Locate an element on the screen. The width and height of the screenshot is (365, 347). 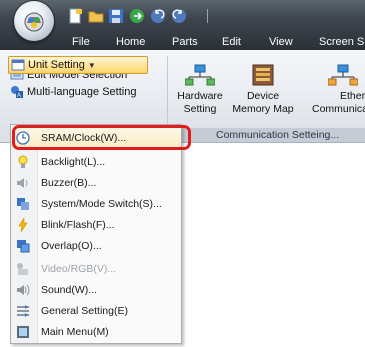
device-memory-map-button: Device Memory Map is located at coordinates (263, 90).